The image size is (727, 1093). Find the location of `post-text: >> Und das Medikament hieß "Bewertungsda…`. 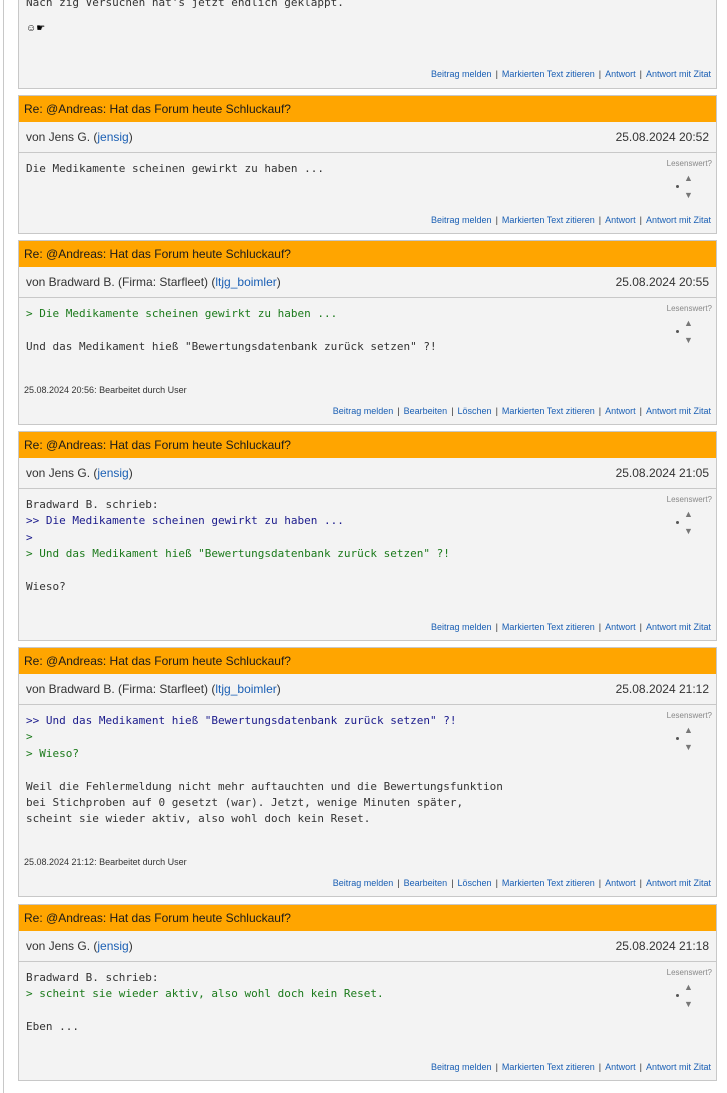

post-text: >> Und das Medikament hieß "Bewertungsda… is located at coordinates (264, 770).